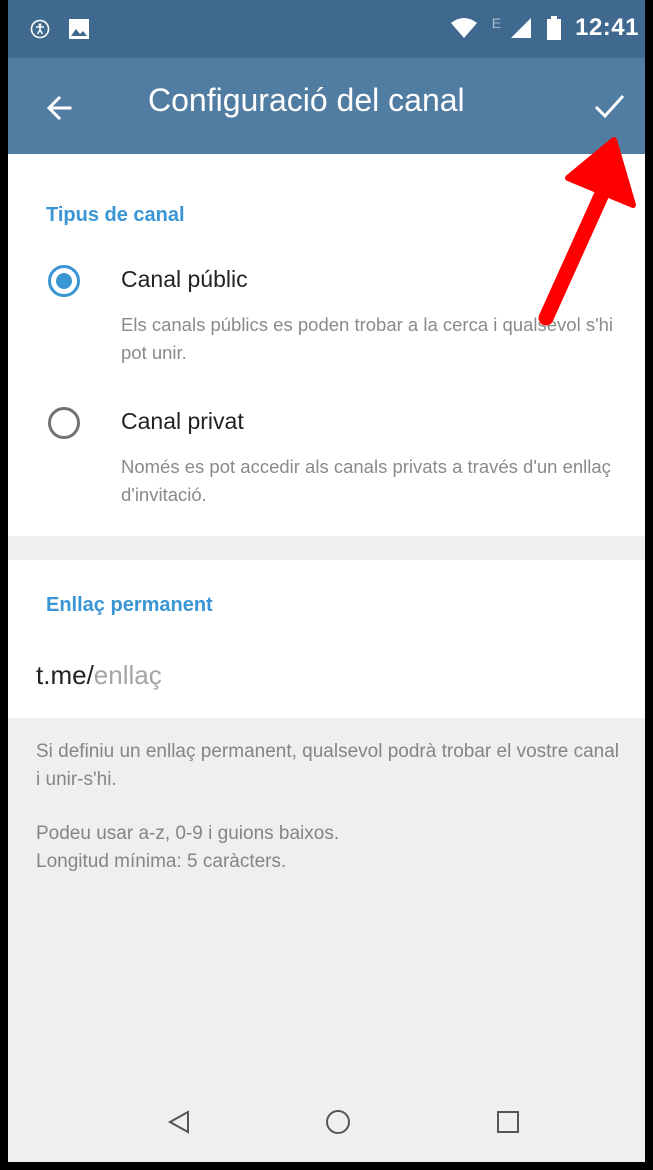  I want to click on permalink-input, so click(243, 675).